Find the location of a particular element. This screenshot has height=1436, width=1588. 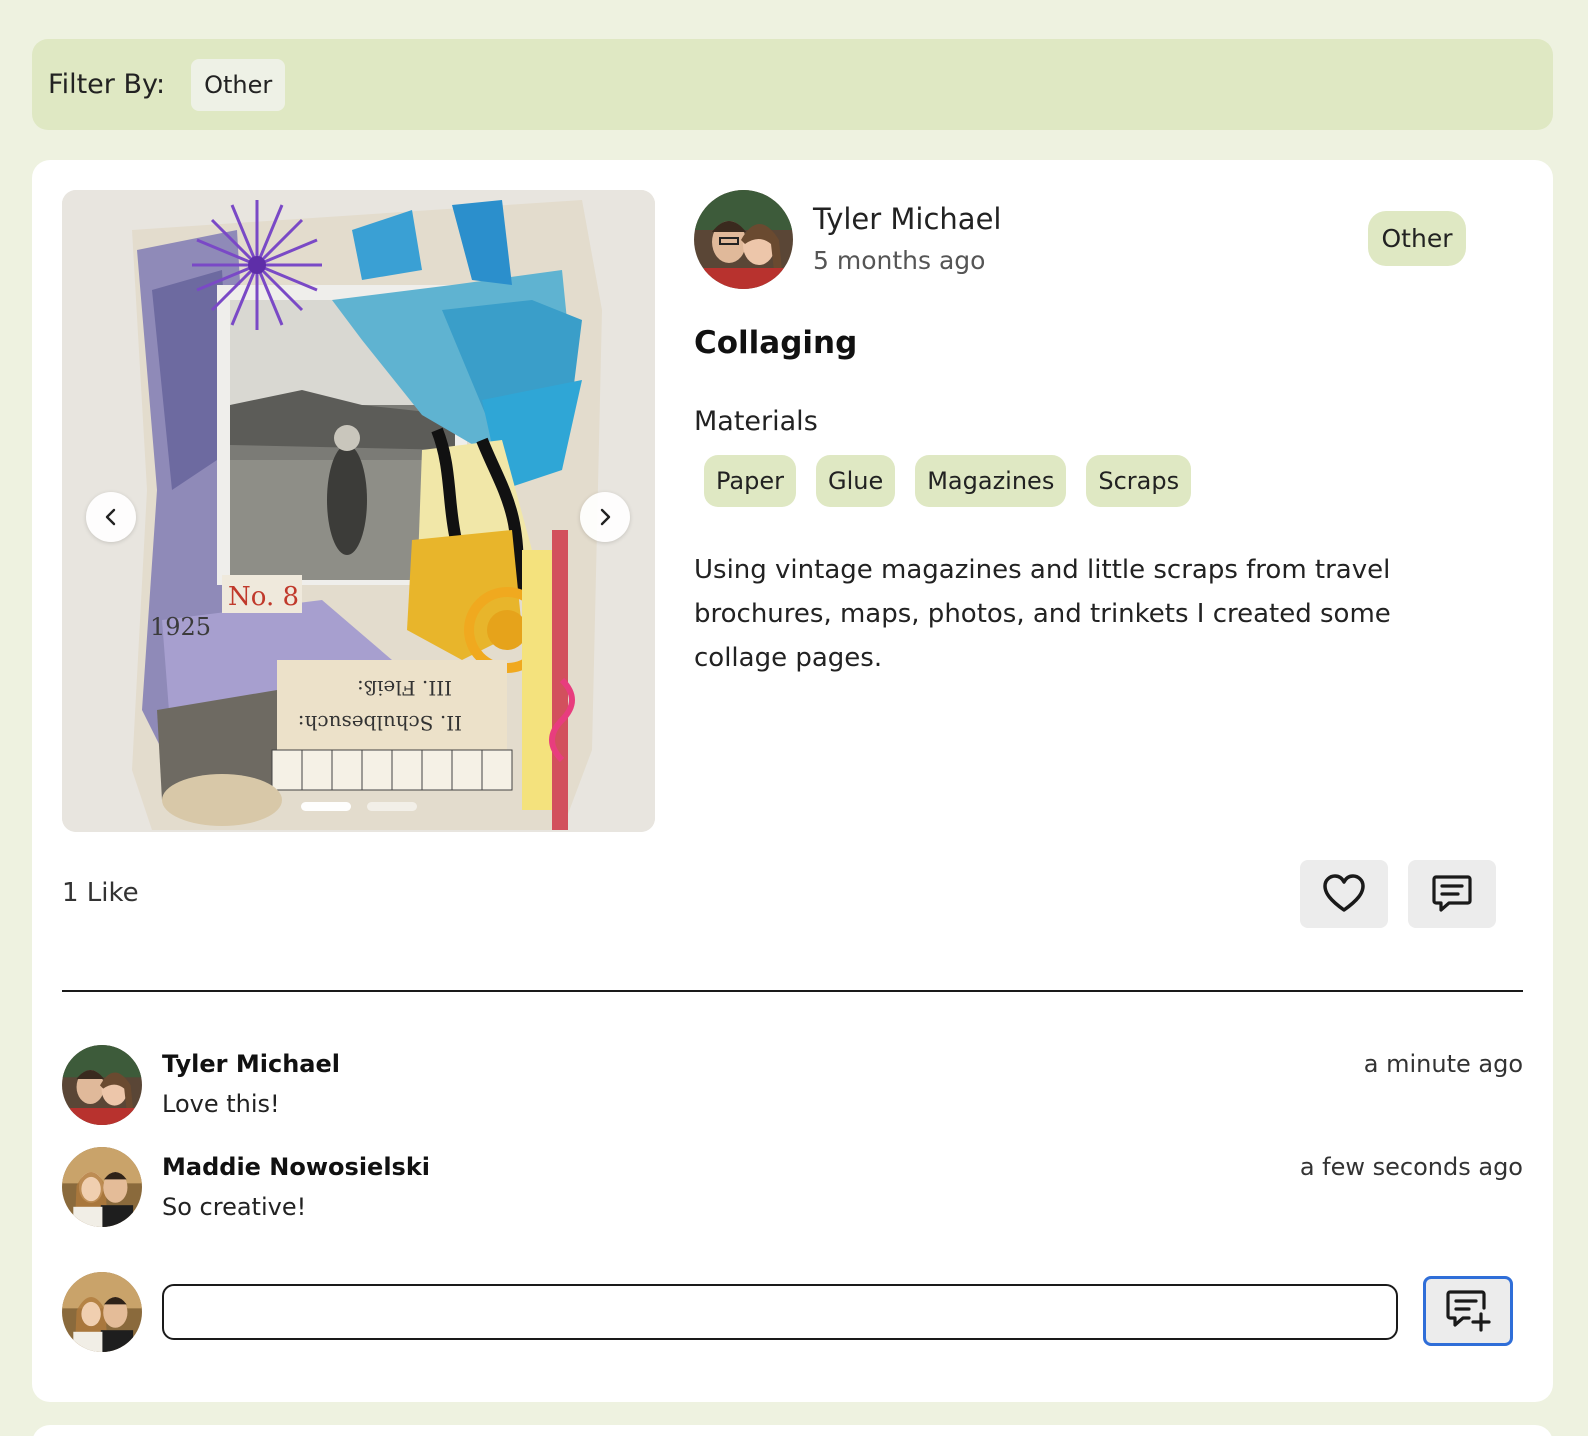

comment-text: Love this! is located at coordinates (221, 1104).